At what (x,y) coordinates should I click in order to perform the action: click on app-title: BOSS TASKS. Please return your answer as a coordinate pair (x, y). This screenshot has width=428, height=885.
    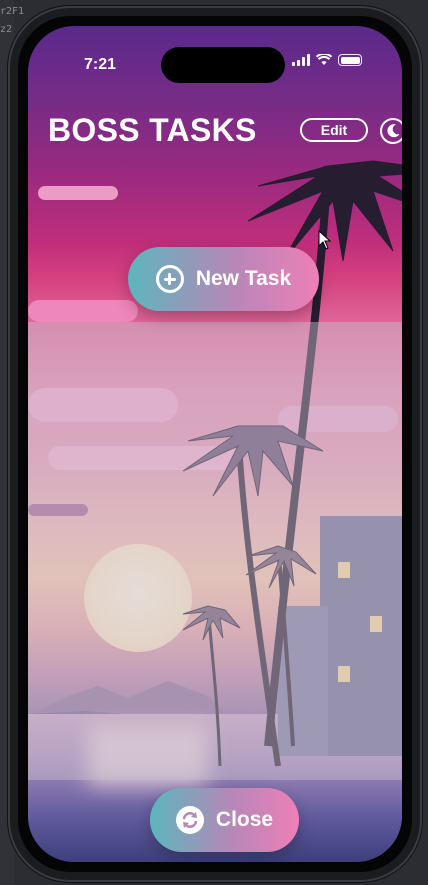
    Looking at the image, I should click on (152, 130).